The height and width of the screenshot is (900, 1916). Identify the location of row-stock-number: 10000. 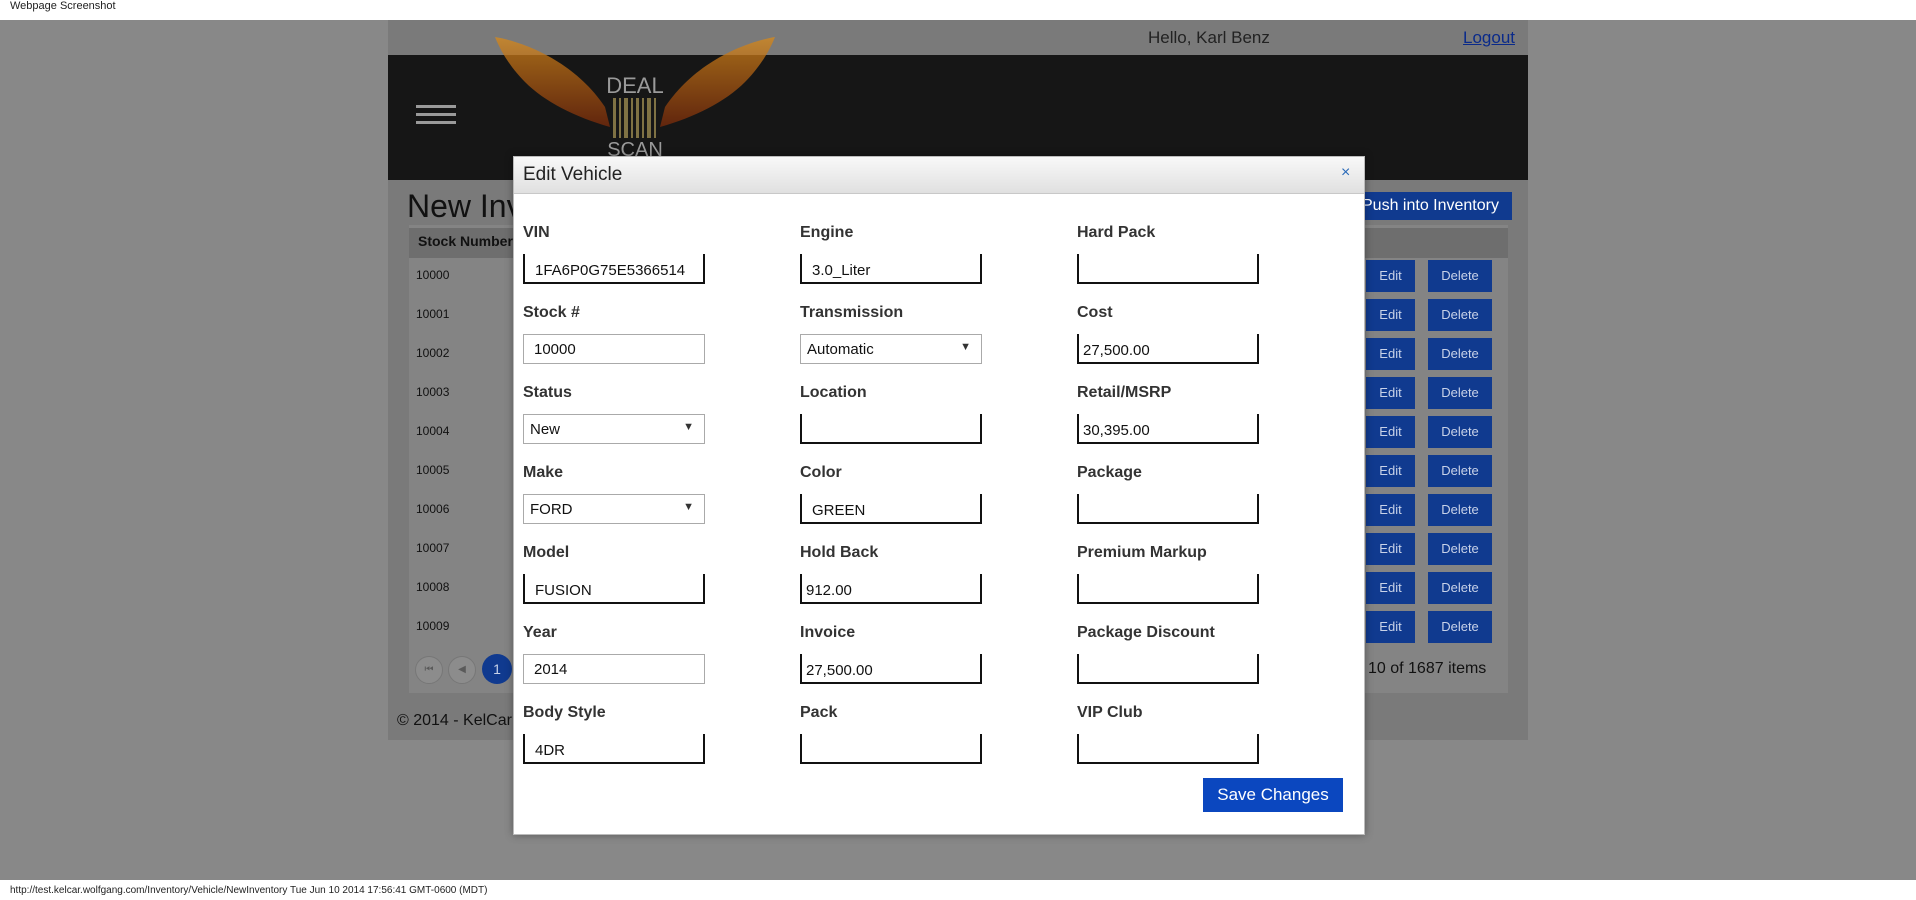
(433, 275).